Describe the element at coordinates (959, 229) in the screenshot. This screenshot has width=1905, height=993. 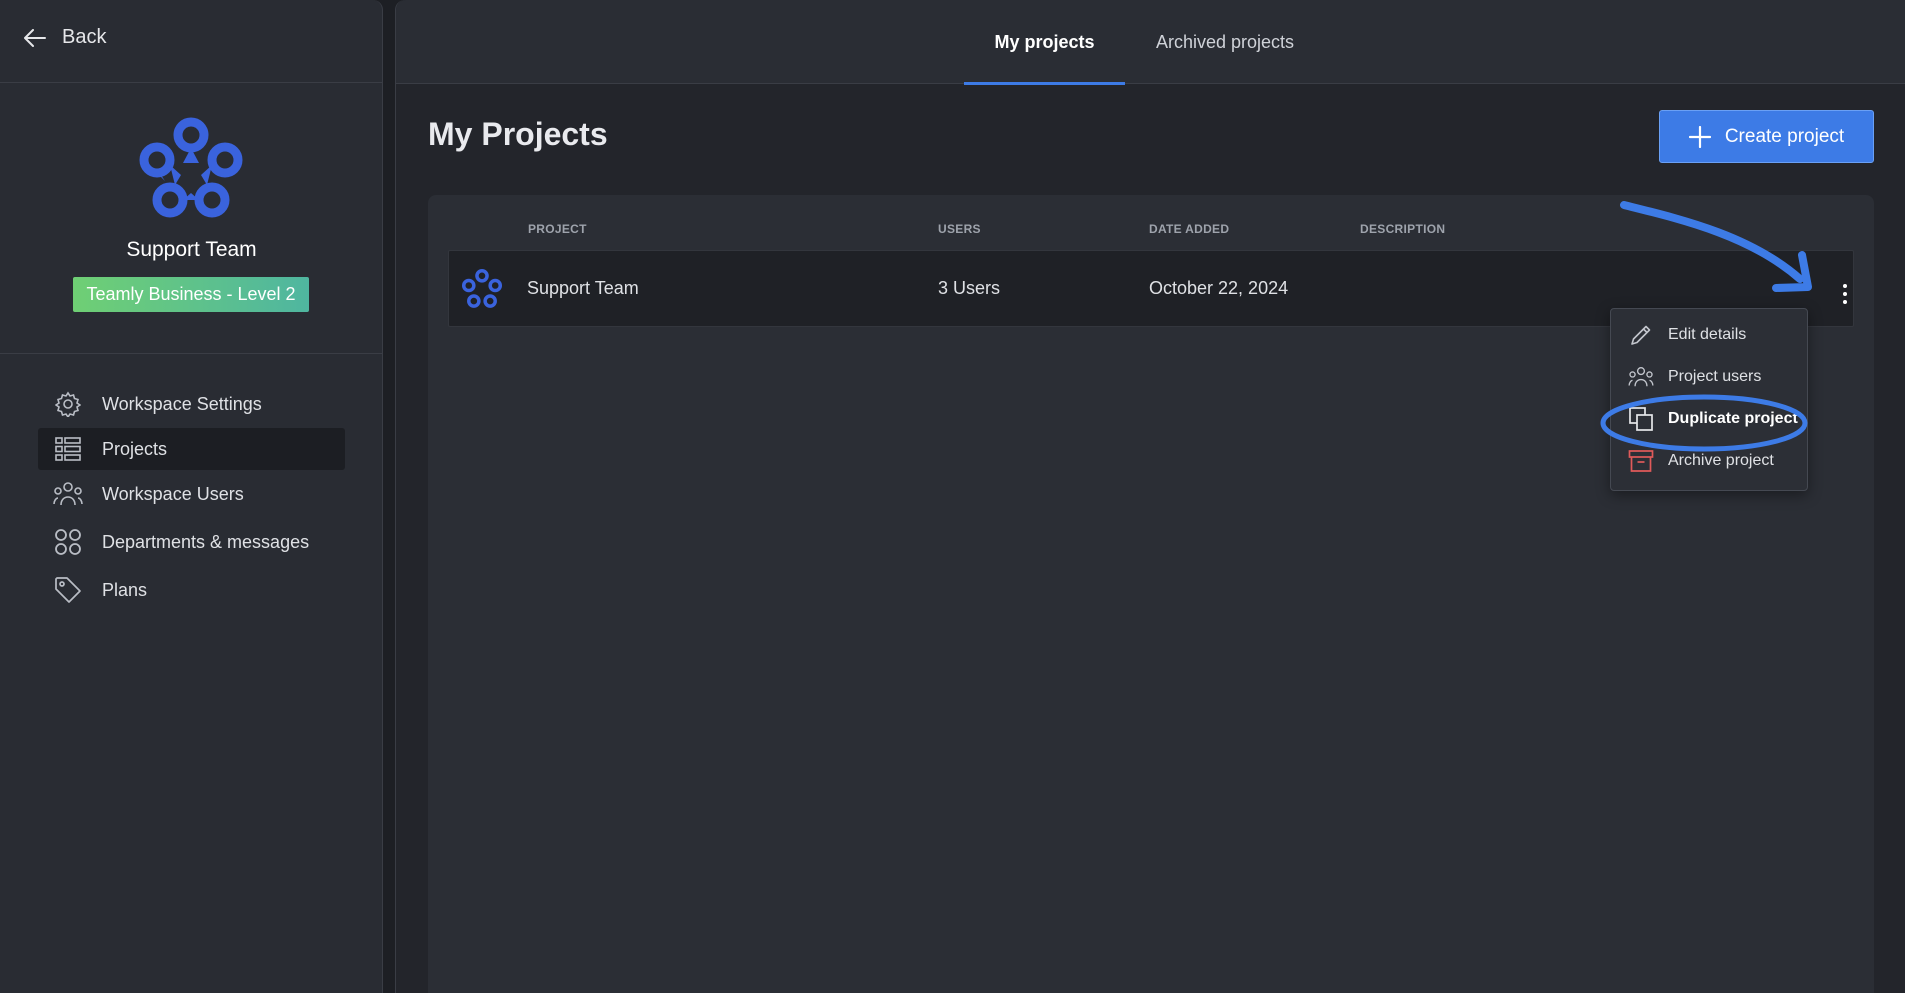
I see `column-header-users: USERS` at that location.